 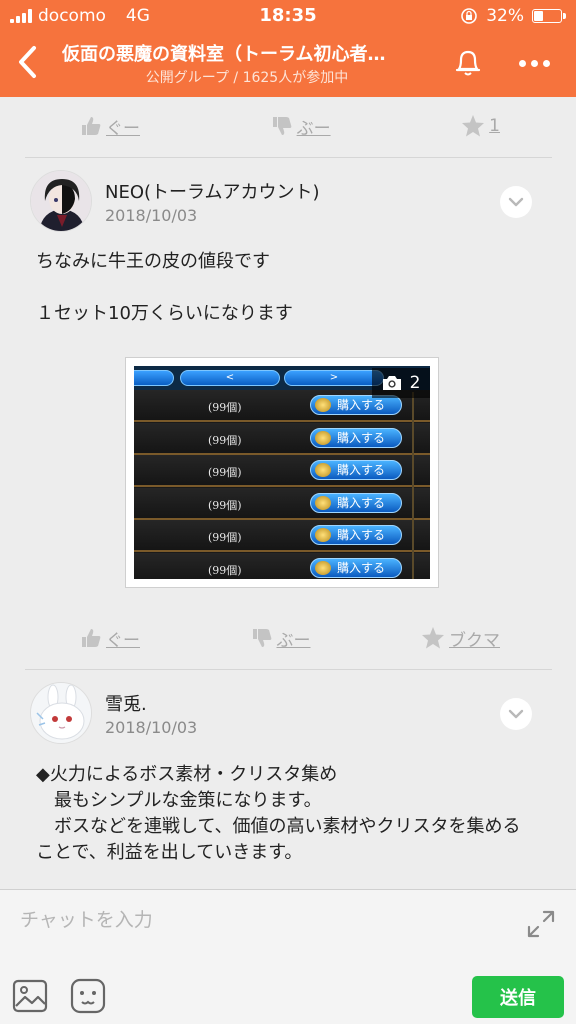 I want to click on group-subtitle: 公開グループ / 1625人が参加中, so click(x=247, y=78).